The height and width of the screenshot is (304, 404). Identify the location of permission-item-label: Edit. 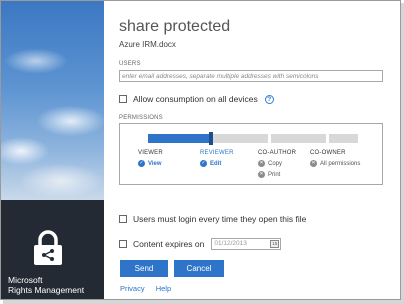
(216, 163).